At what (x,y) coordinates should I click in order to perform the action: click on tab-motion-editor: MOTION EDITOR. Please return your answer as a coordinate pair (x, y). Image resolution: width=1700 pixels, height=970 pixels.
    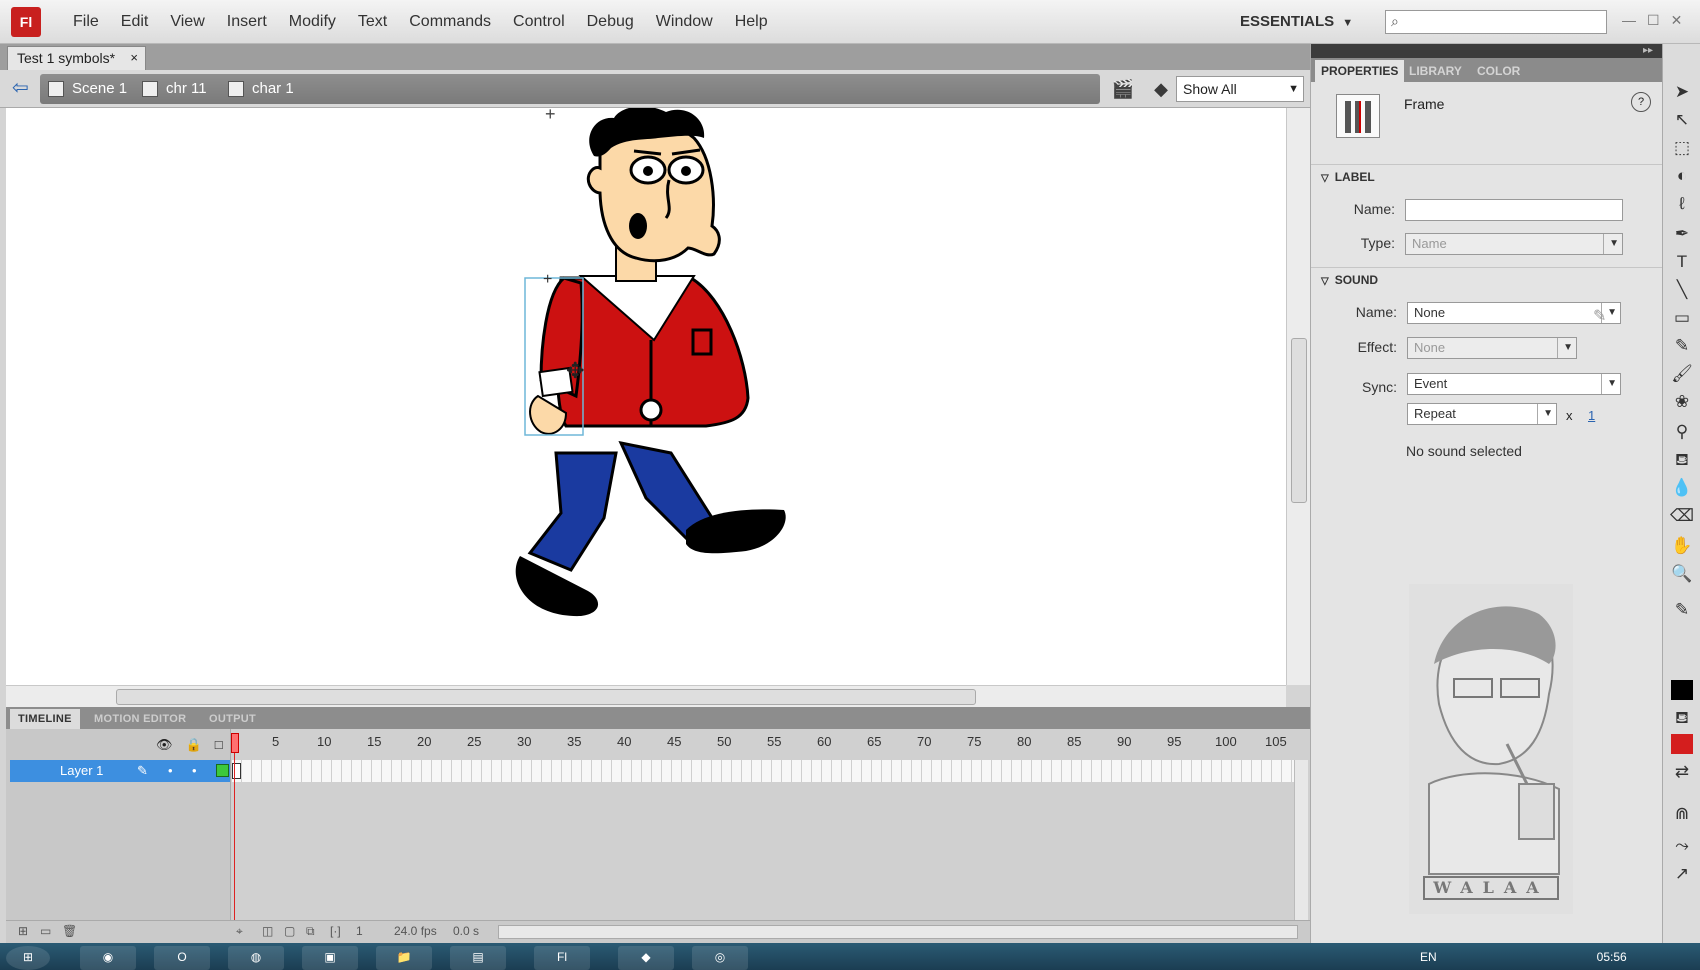
    Looking at the image, I should click on (140, 719).